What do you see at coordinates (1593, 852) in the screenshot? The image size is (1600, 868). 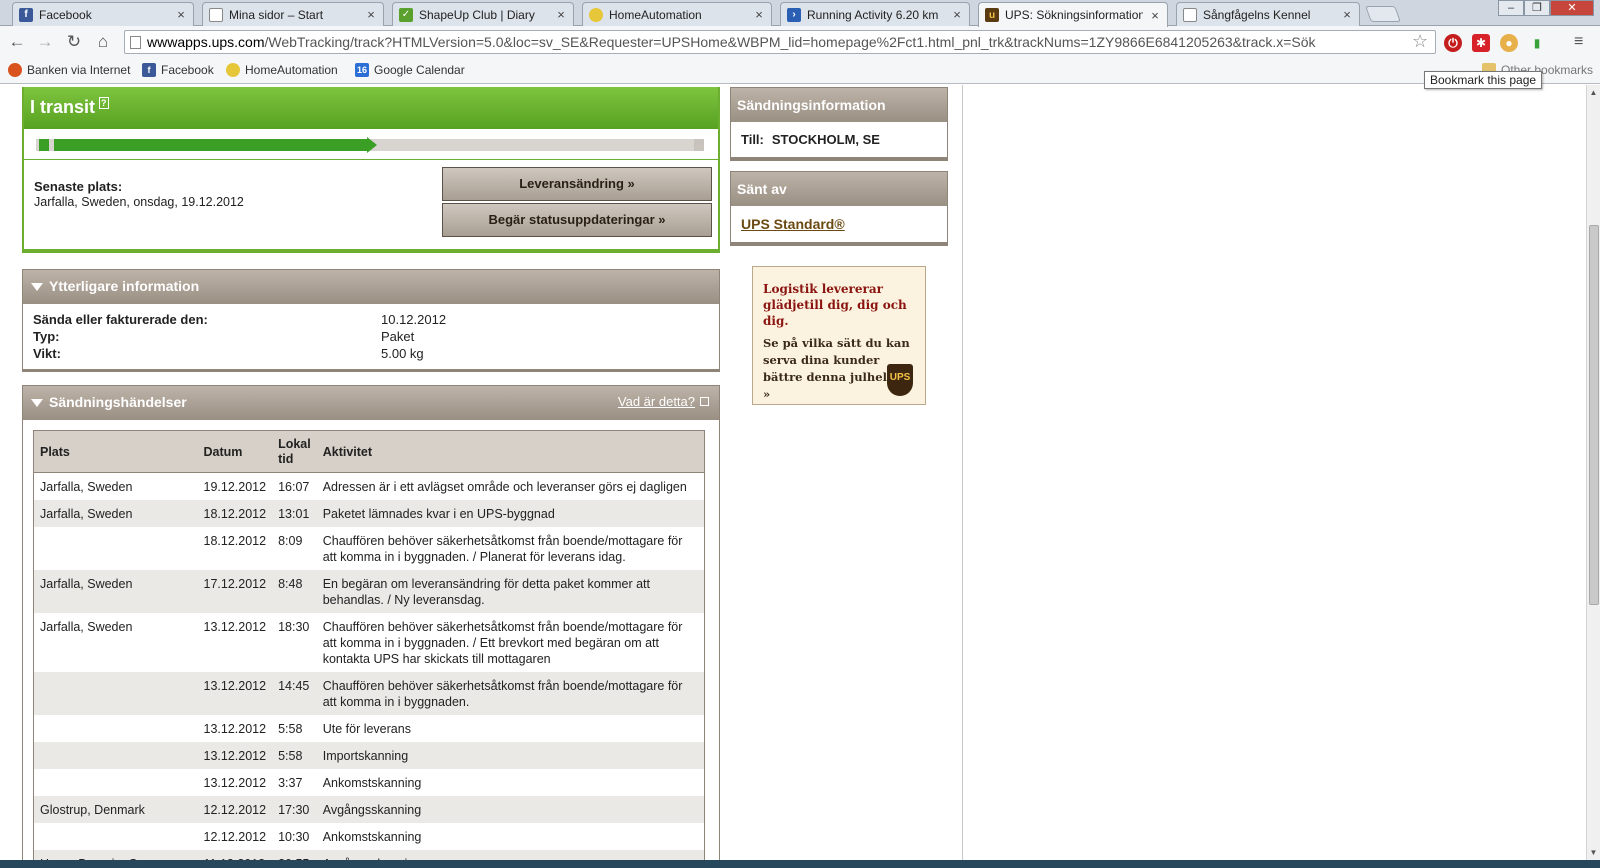 I see `scroll-down-icon: ▼` at bounding box center [1593, 852].